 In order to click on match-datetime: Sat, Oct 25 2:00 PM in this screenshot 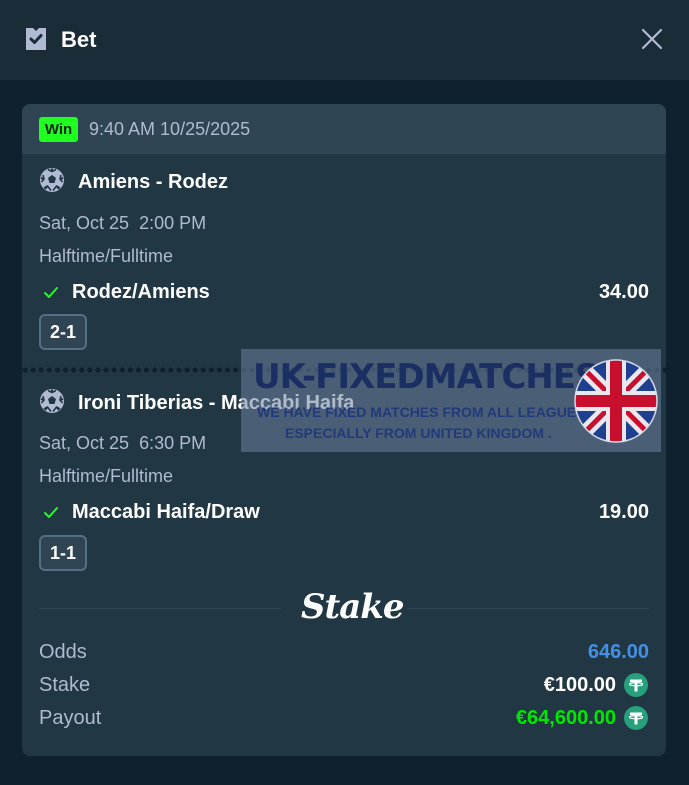, I will do `click(122, 223)`.